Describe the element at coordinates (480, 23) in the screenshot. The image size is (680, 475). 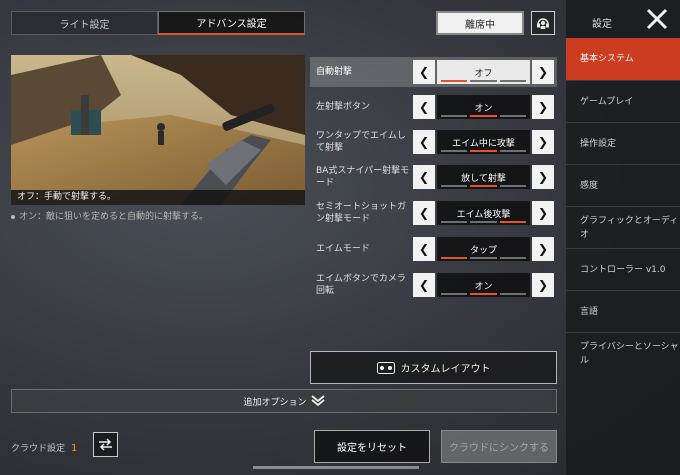
I see `away-button: 離席中` at that location.